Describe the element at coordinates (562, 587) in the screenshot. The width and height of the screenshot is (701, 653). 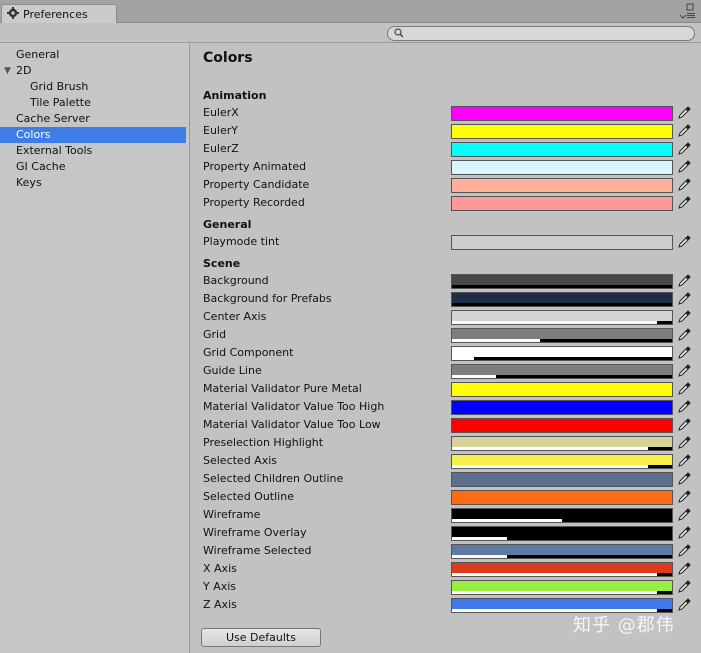
I see `color-swatch-y-axis` at that location.